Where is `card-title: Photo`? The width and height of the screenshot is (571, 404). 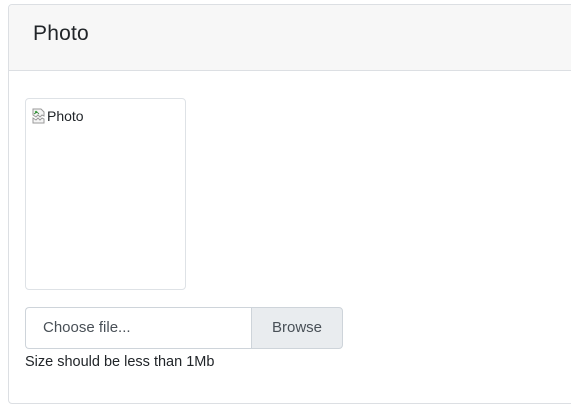
card-title: Photo is located at coordinates (61, 33).